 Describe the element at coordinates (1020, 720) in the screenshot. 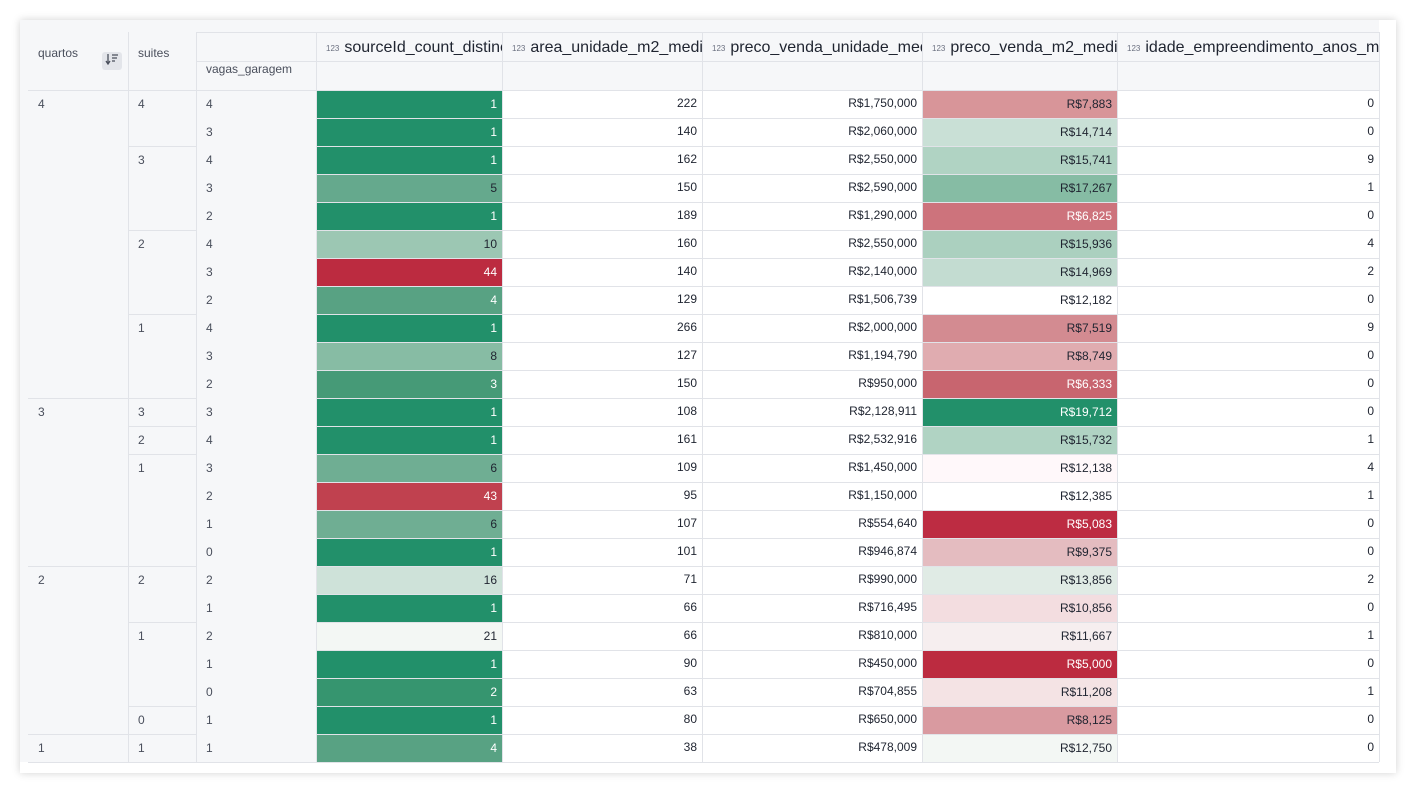

I see `table-cell-preco-m2: R$8,125` at that location.